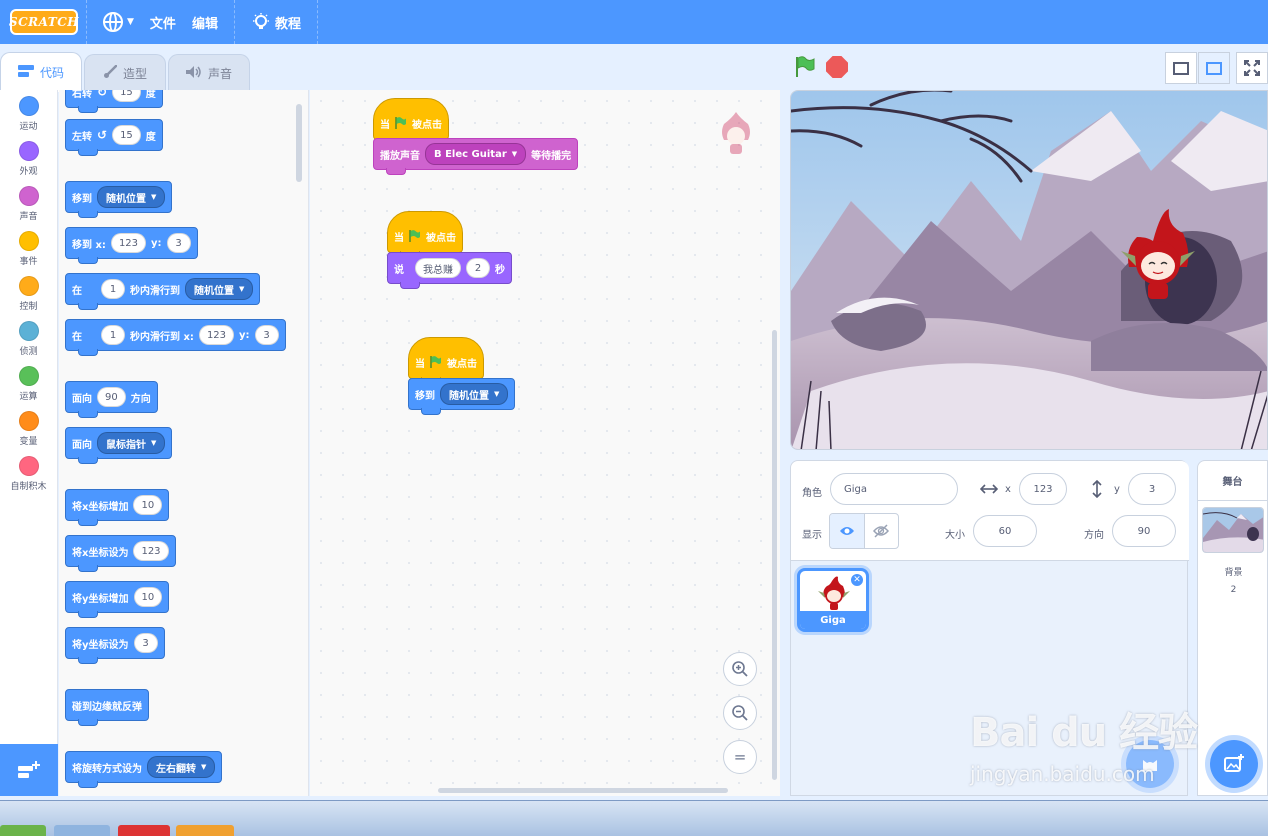 This screenshot has width=1268, height=836. I want to click on zoom-in-button, so click(740, 669).